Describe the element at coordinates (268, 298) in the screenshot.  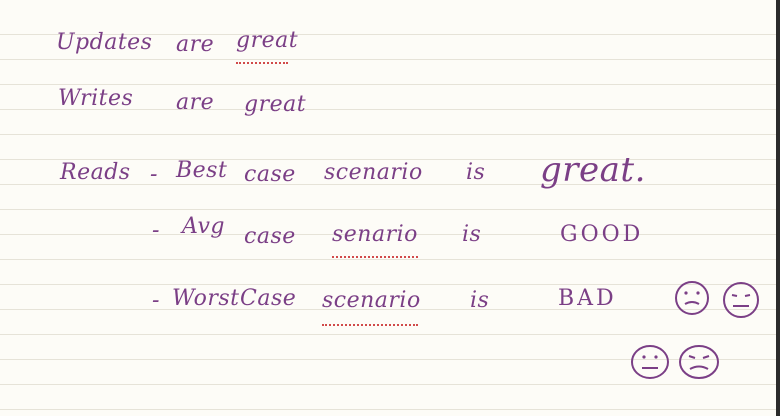
I see `word-case: Case` at that location.